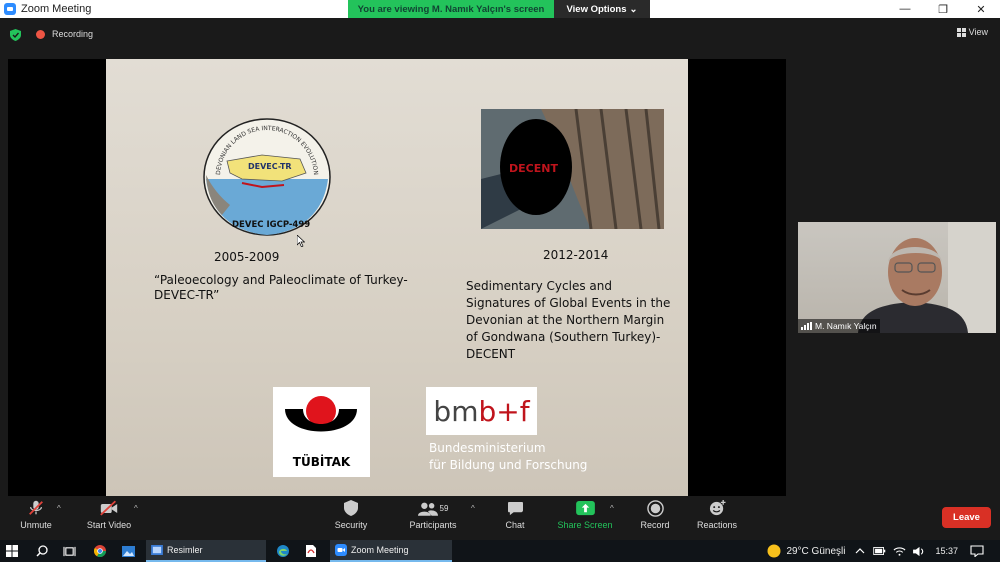 The height and width of the screenshot is (562, 1000). I want to click on pdf-reader-taskbar-button, so click(311, 551).